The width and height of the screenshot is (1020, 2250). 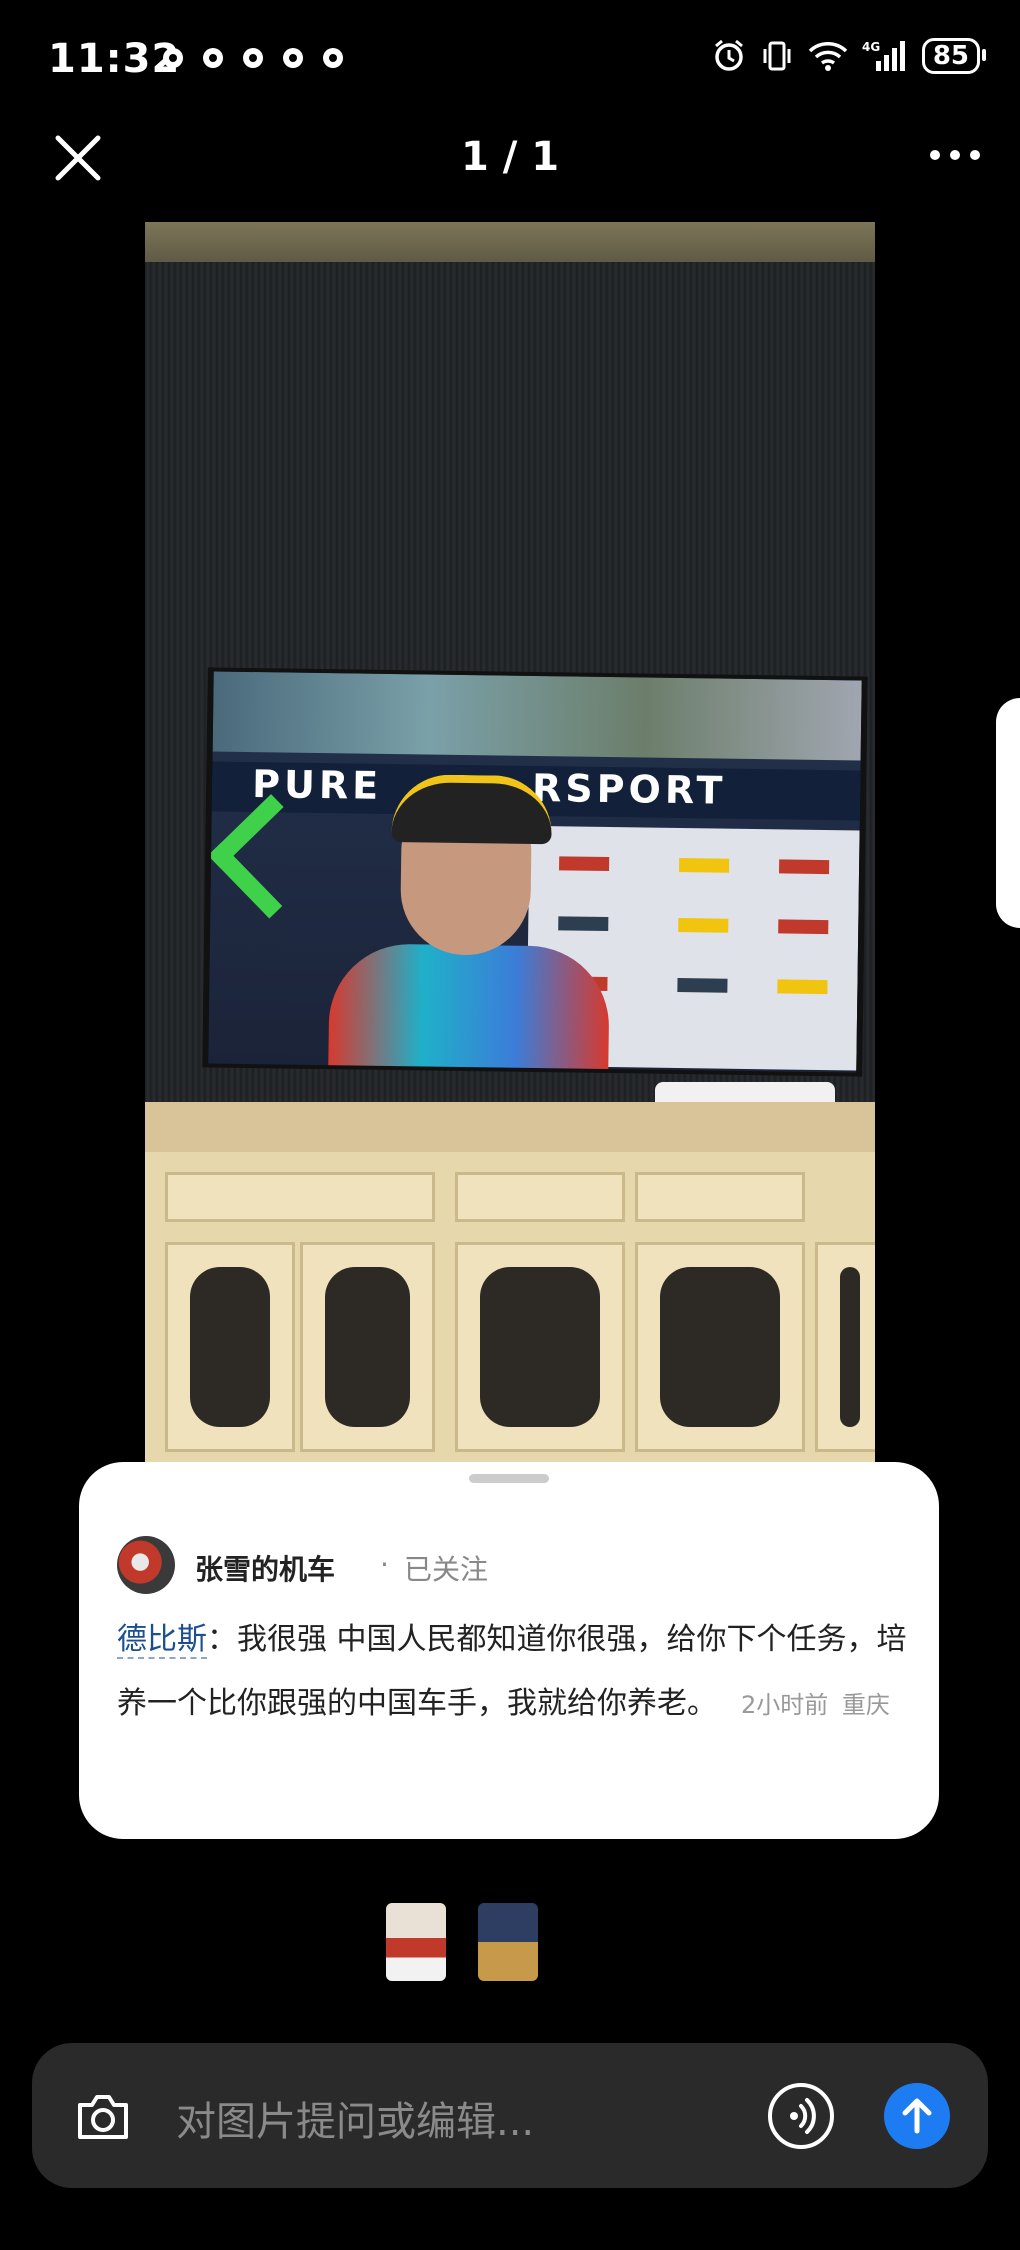 What do you see at coordinates (865, 1705) in the screenshot?
I see `comment-location: 重庆` at bounding box center [865, 1705].